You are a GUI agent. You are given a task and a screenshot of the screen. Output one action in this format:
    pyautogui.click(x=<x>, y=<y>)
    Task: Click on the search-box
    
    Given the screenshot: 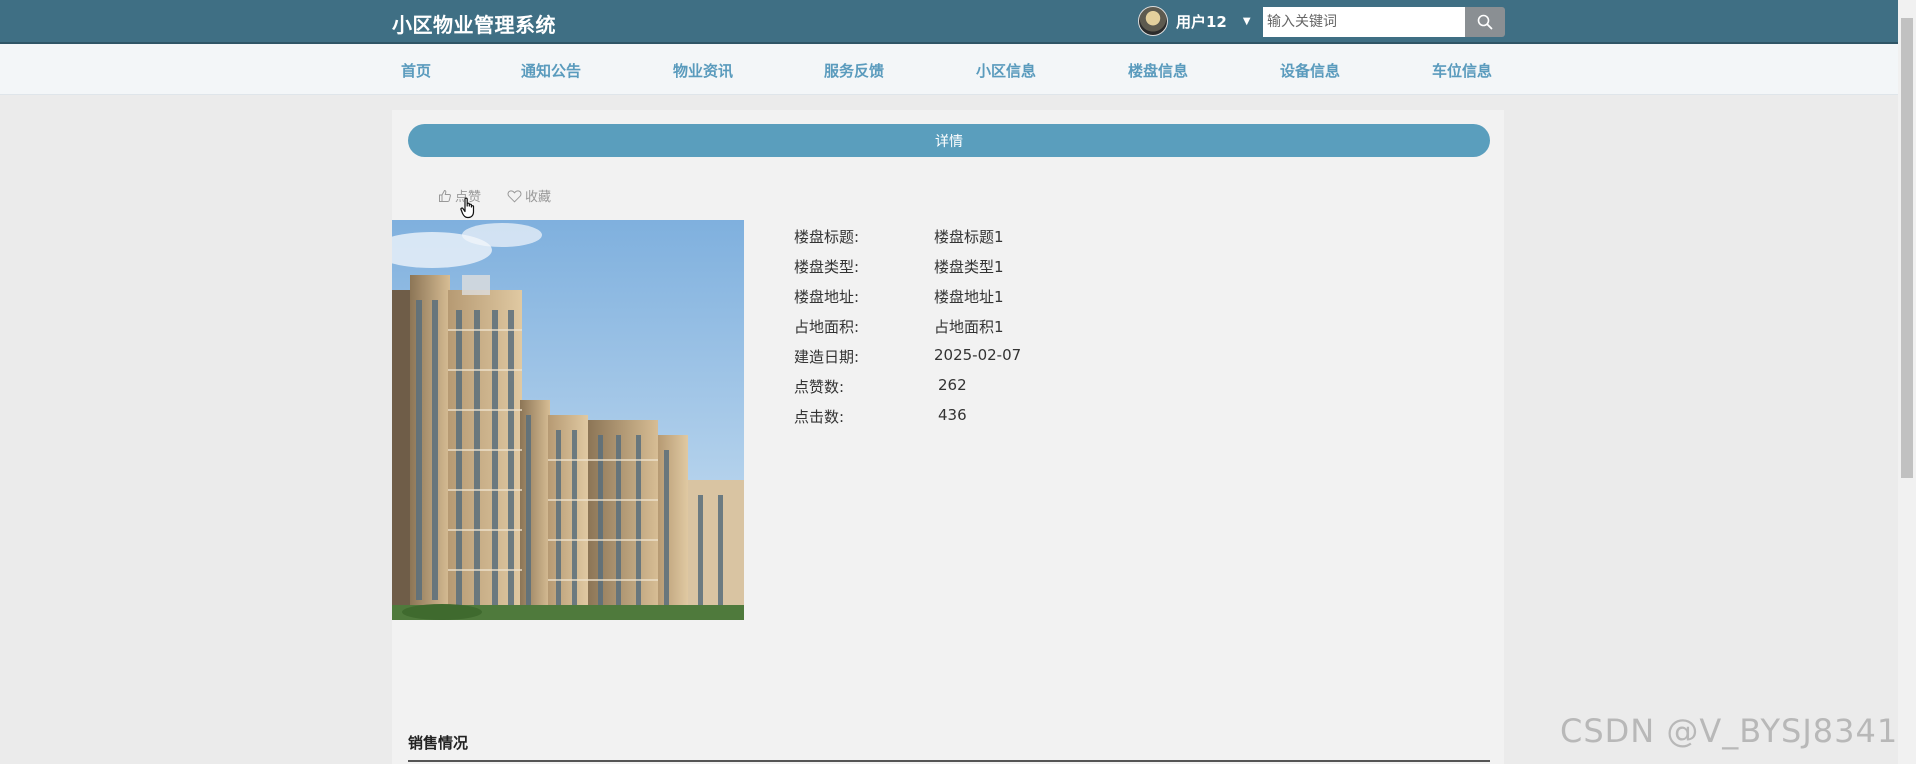 What is the action you would take?
    pyautogui.click(x=1384, y=22)
    